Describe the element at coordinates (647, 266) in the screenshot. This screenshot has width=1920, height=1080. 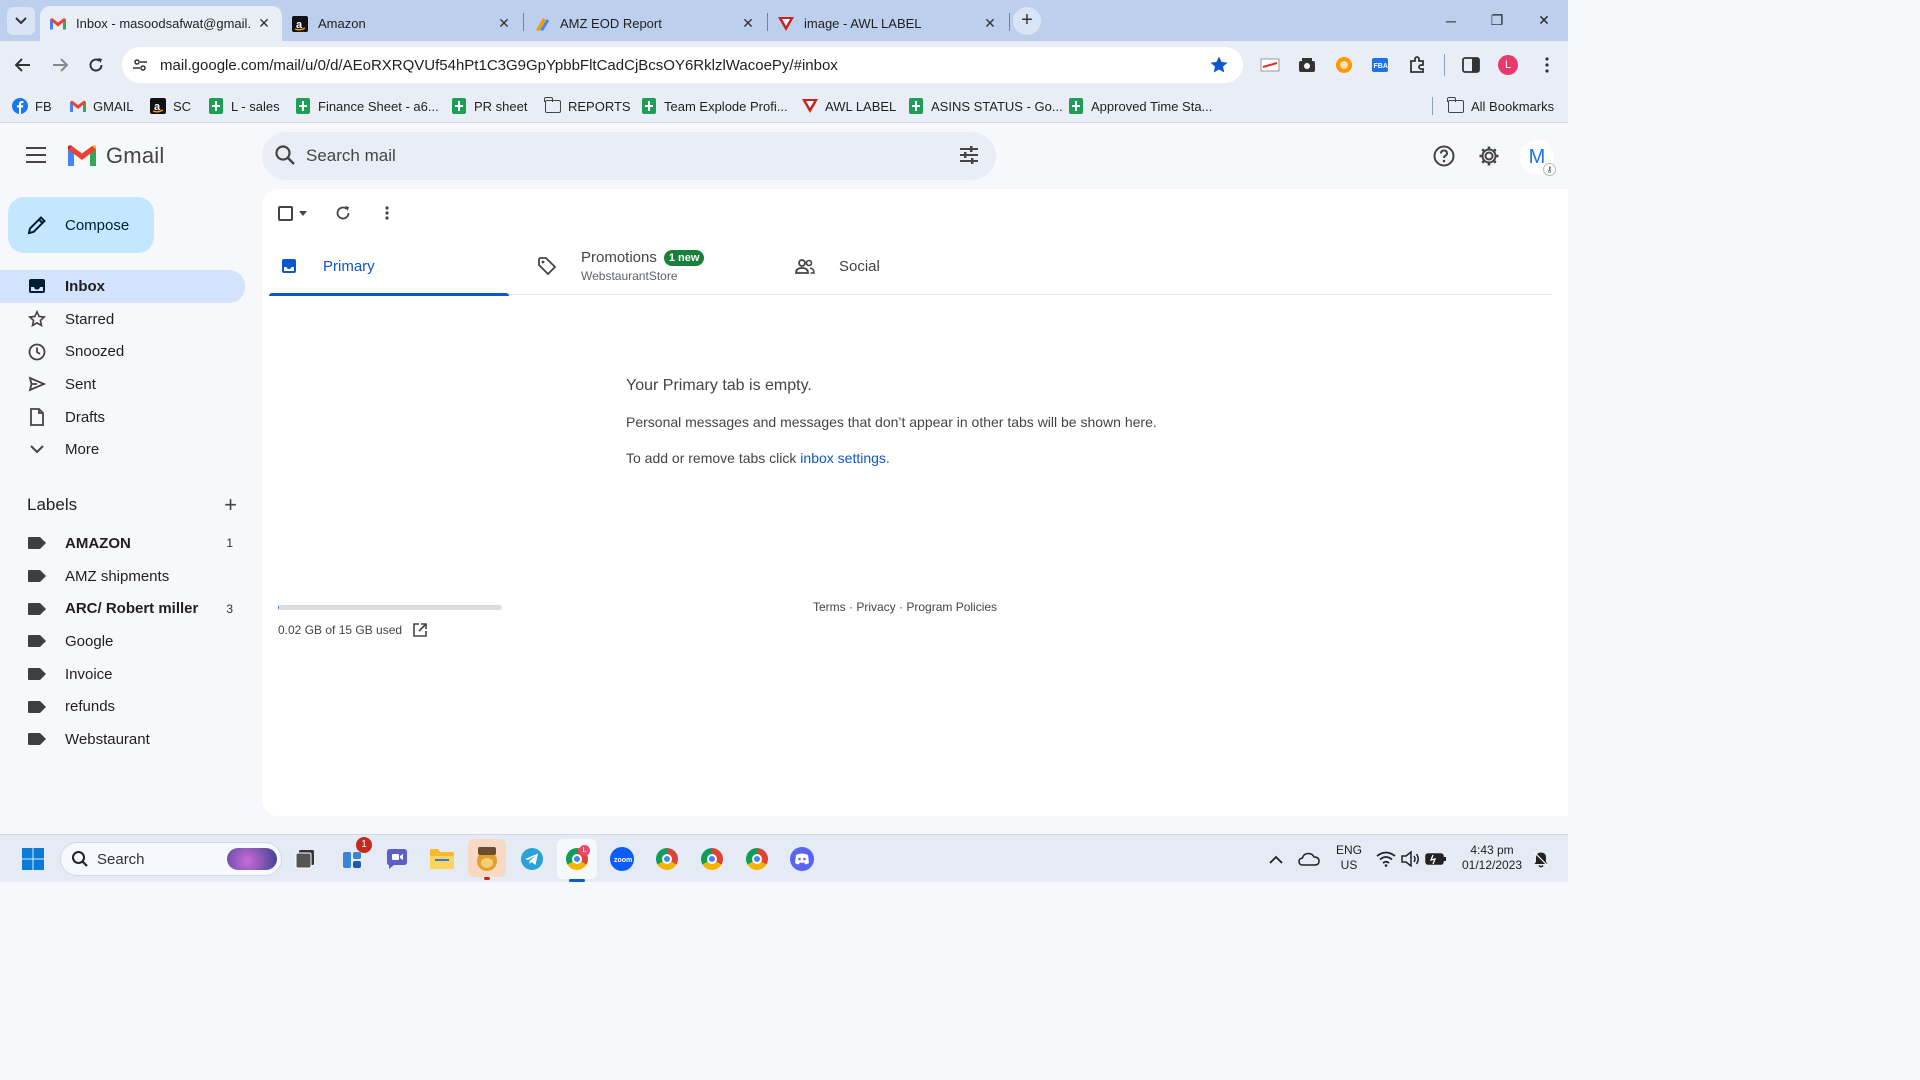
I see `tab-promotions: Promotions 1 new WebstaurantStore` at that location.